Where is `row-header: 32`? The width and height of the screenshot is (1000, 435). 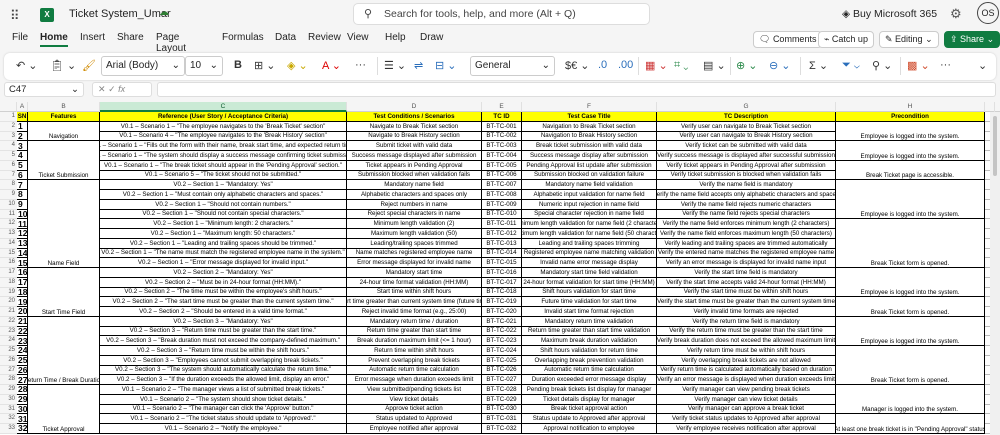 row-header: 32 is located at coordinates (8, 419).